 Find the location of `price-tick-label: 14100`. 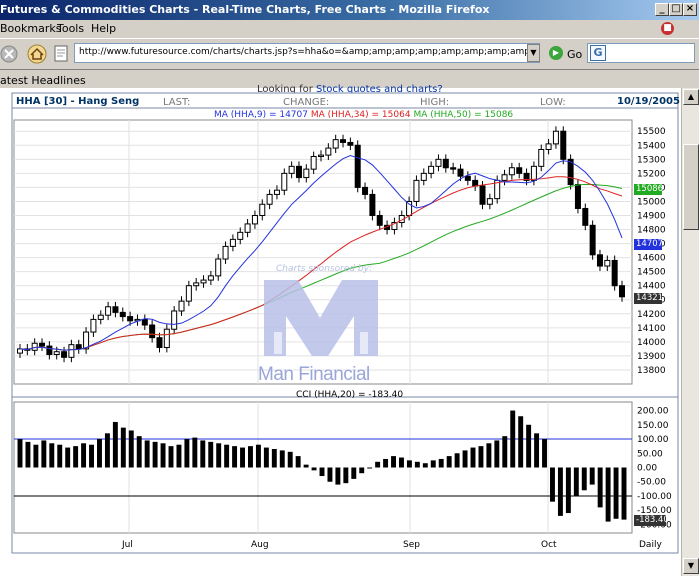

price-tick-label: 14100 is located at coordinates (651, 329).